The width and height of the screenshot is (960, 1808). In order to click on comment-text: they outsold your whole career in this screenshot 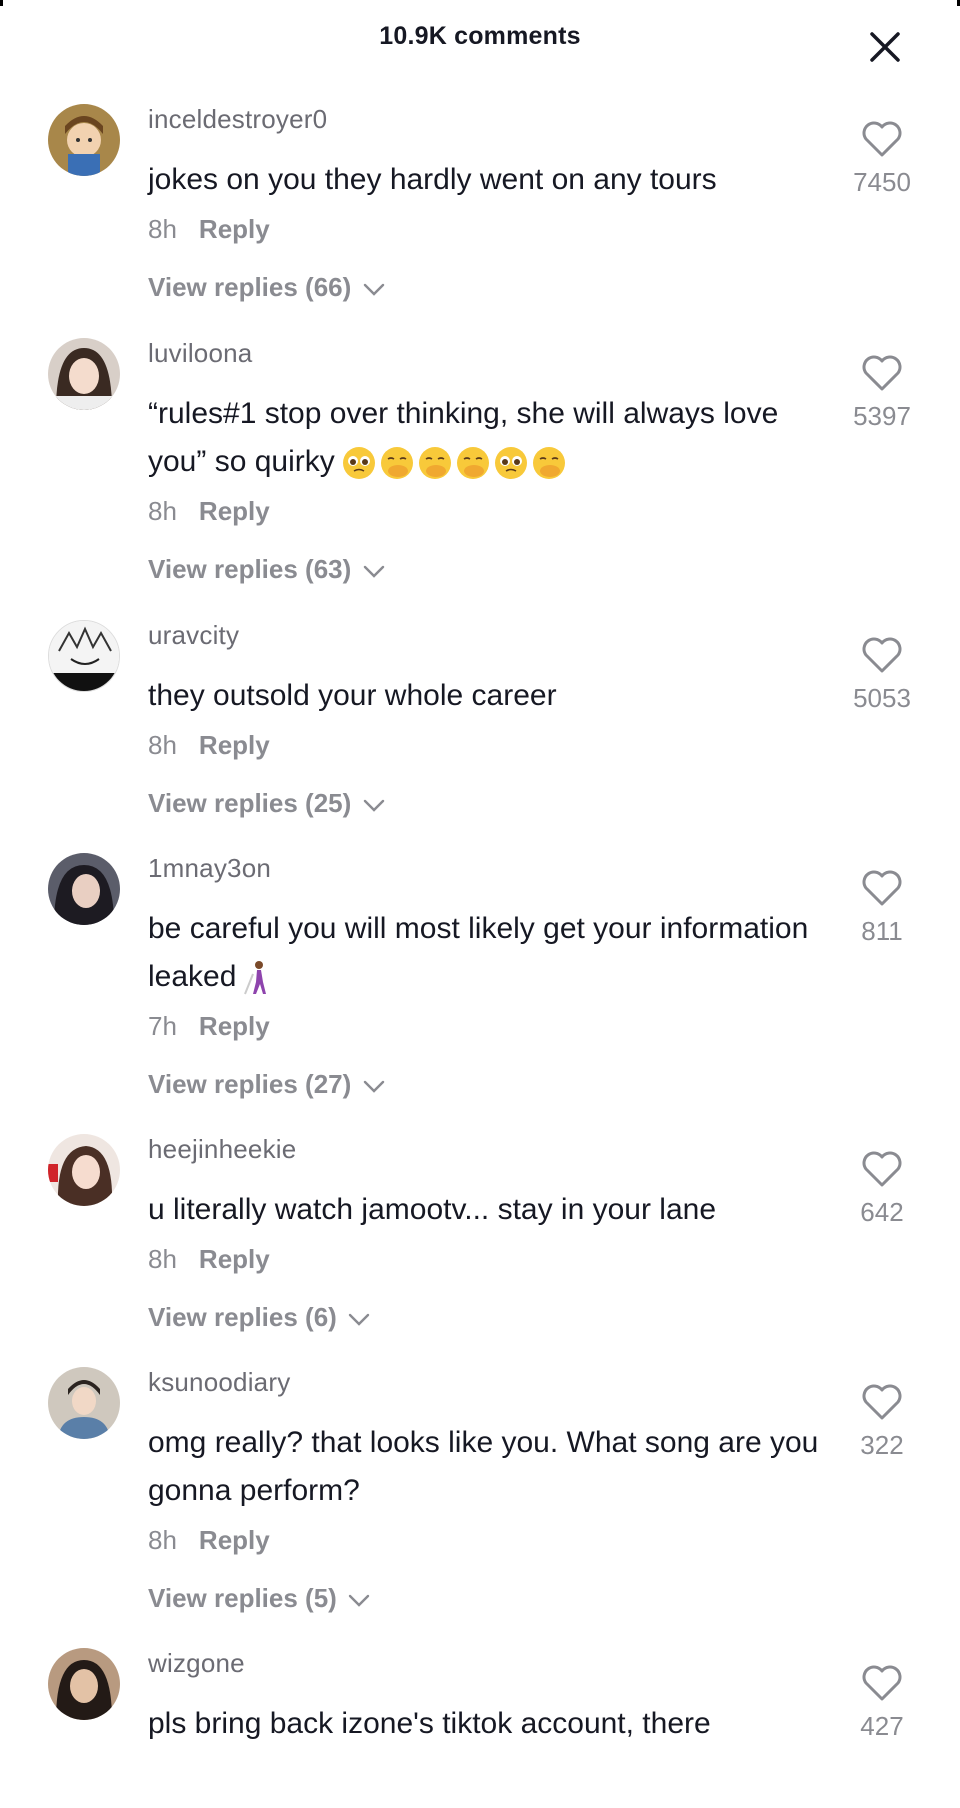, I will do `click(352, 695)`.